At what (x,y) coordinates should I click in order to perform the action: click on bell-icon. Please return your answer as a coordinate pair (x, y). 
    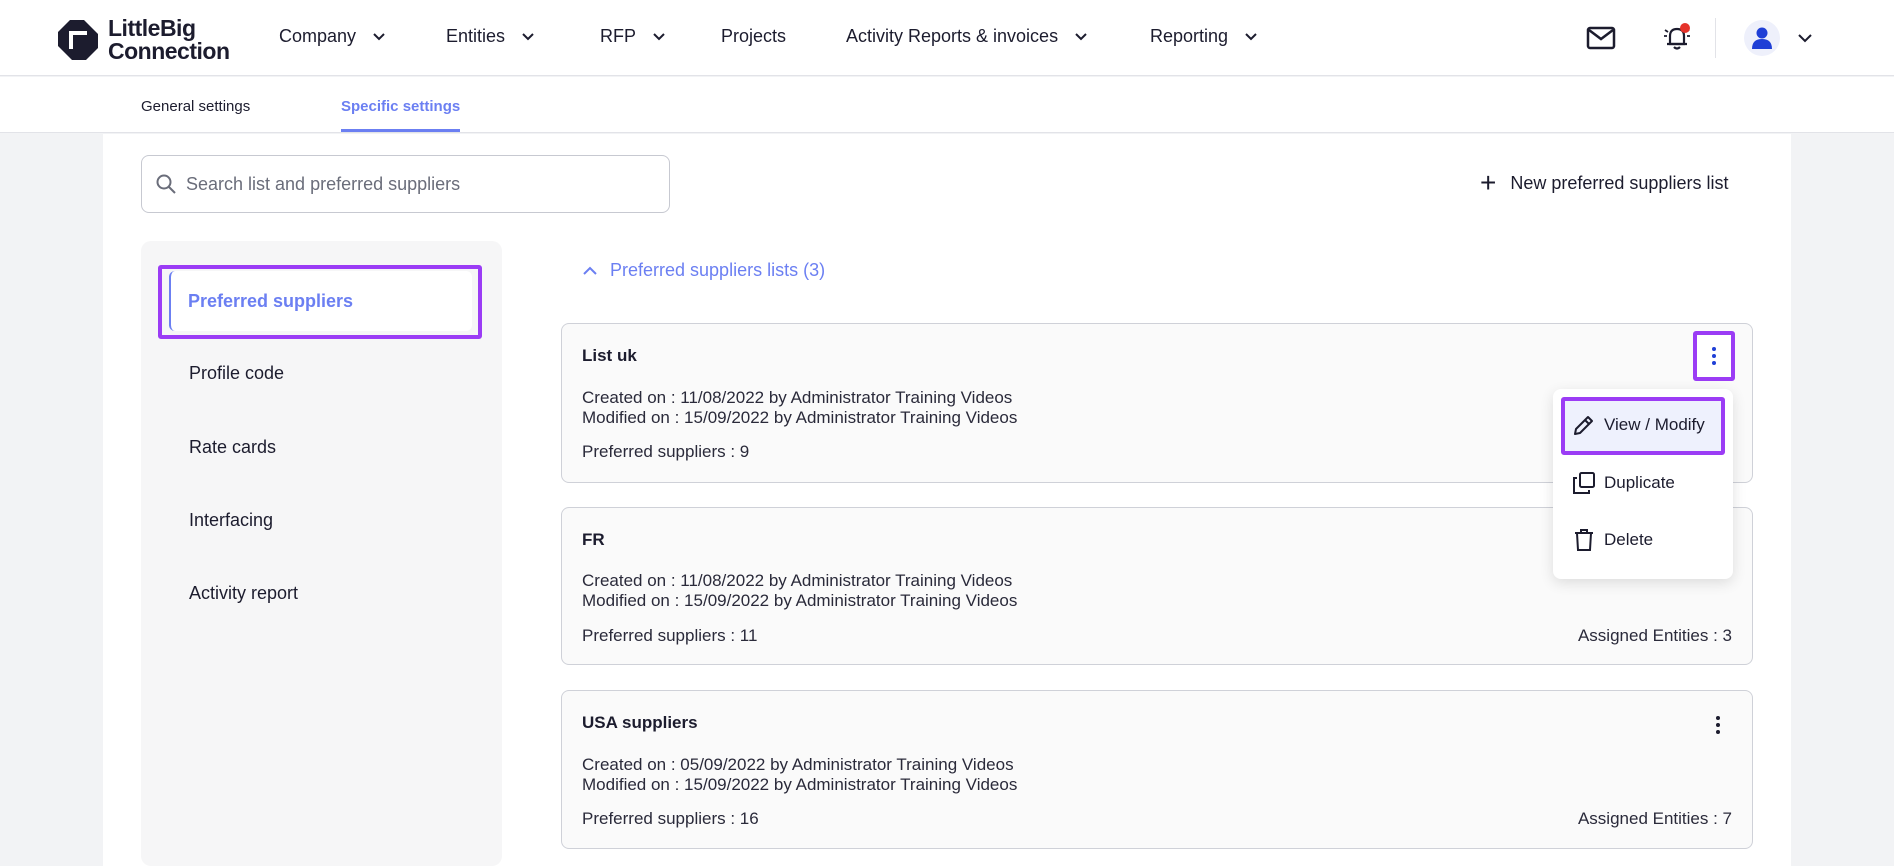
    Looking at the image, I should click on (1677, 36).